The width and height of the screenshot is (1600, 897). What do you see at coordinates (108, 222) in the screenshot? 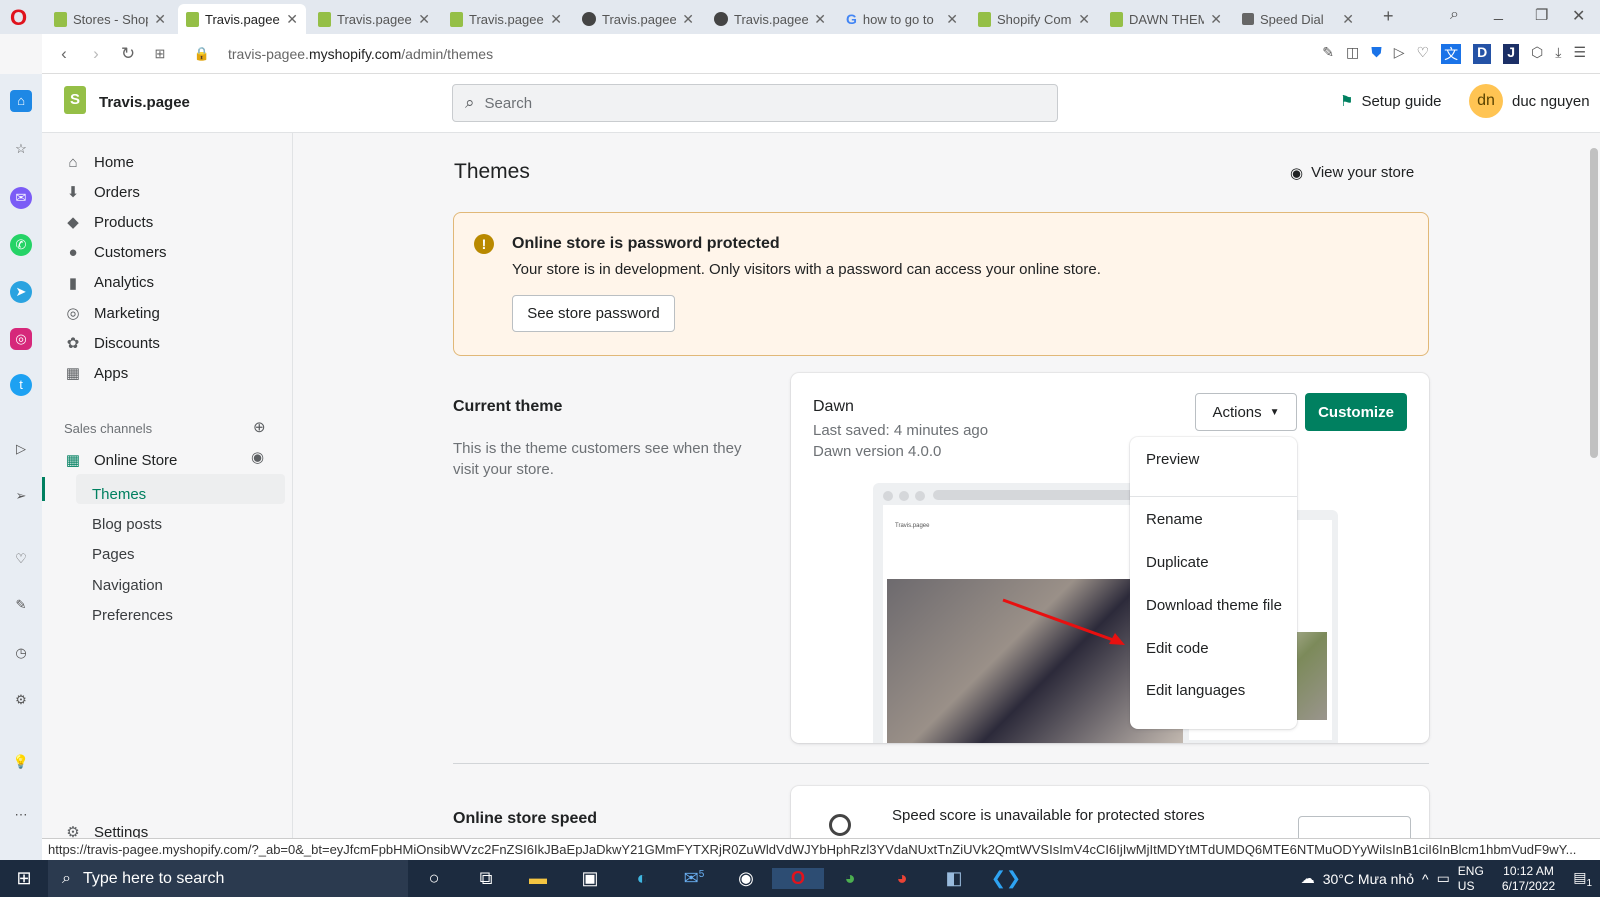
I see `sidebar-item-products: ◆ Products` at bounding box center [108, 222].